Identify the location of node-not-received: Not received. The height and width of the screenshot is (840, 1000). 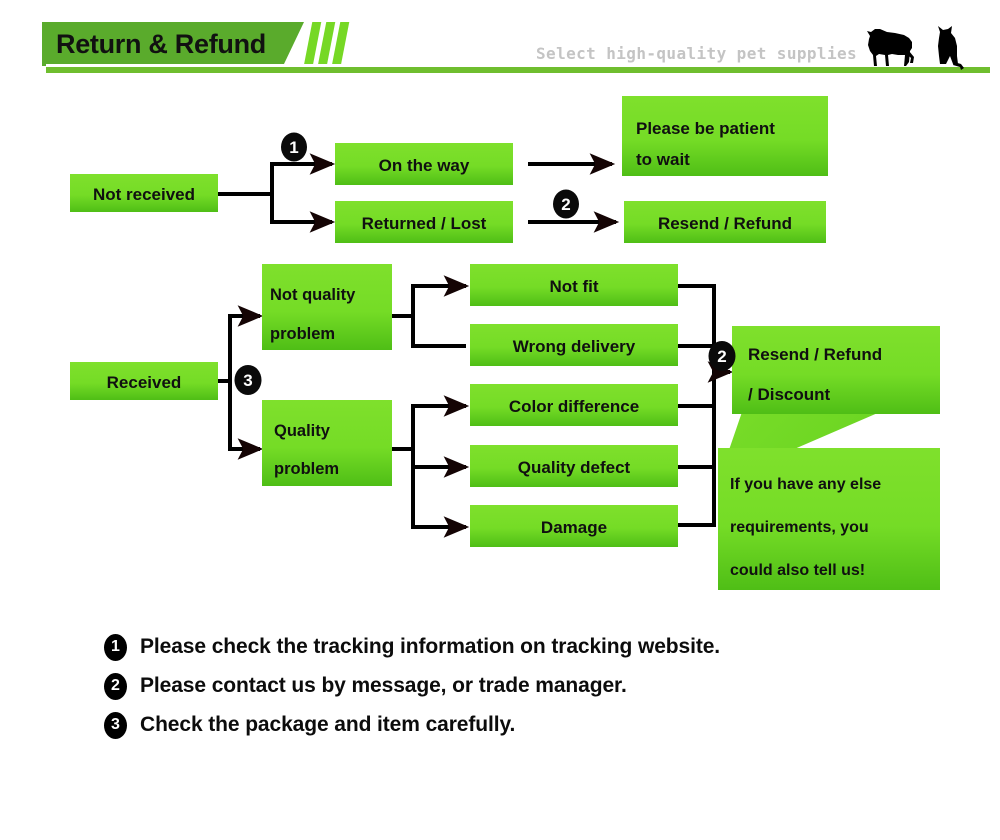
(144, 193).